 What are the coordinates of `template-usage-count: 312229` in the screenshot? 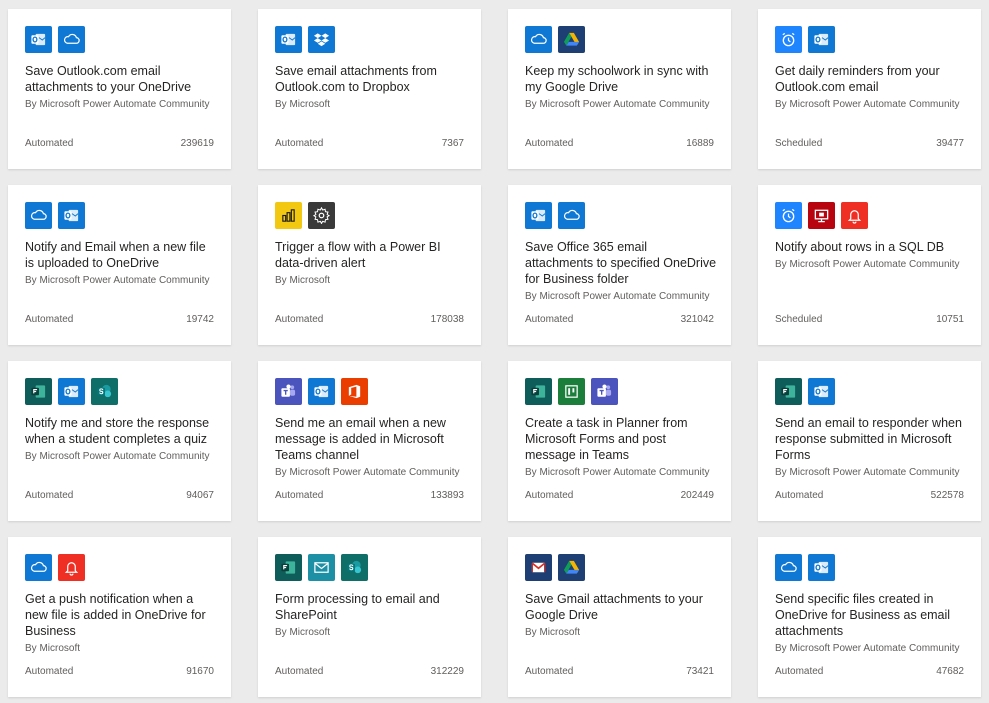 It's located at (447, 671).